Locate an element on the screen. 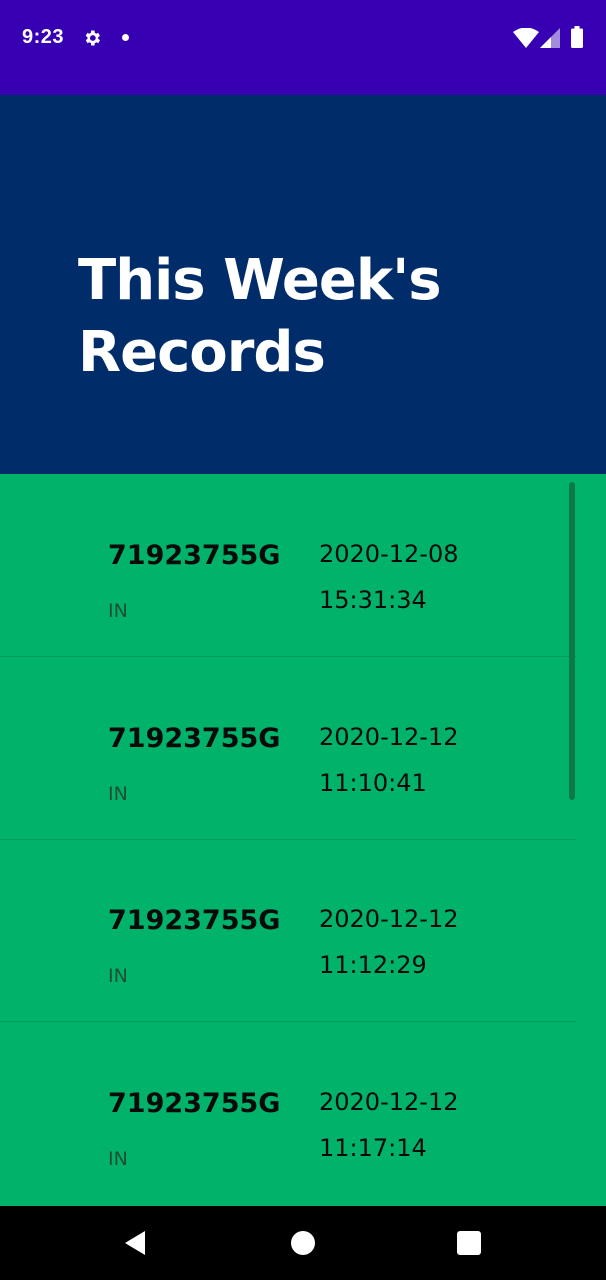  back-icon is located at coordinates (135, 1243).